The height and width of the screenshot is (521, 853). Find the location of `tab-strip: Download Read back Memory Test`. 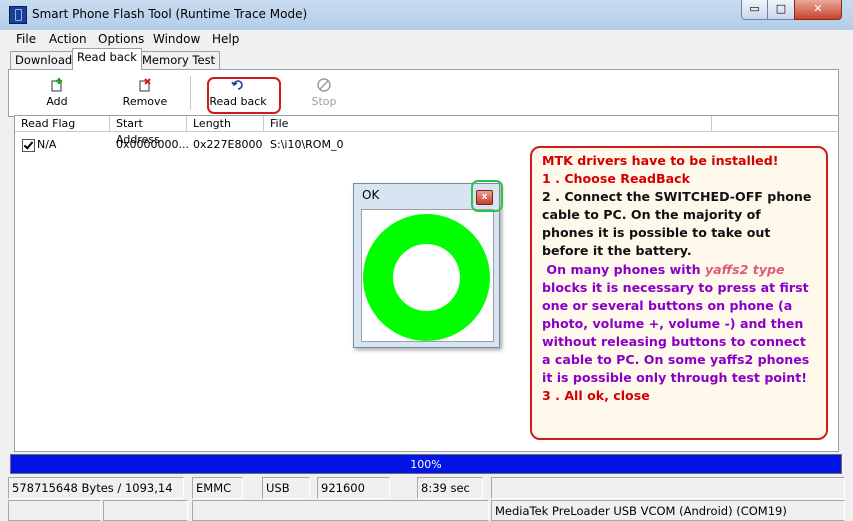

tab-strip: Download Read back Memory Test is located at coordinates (426, 59).